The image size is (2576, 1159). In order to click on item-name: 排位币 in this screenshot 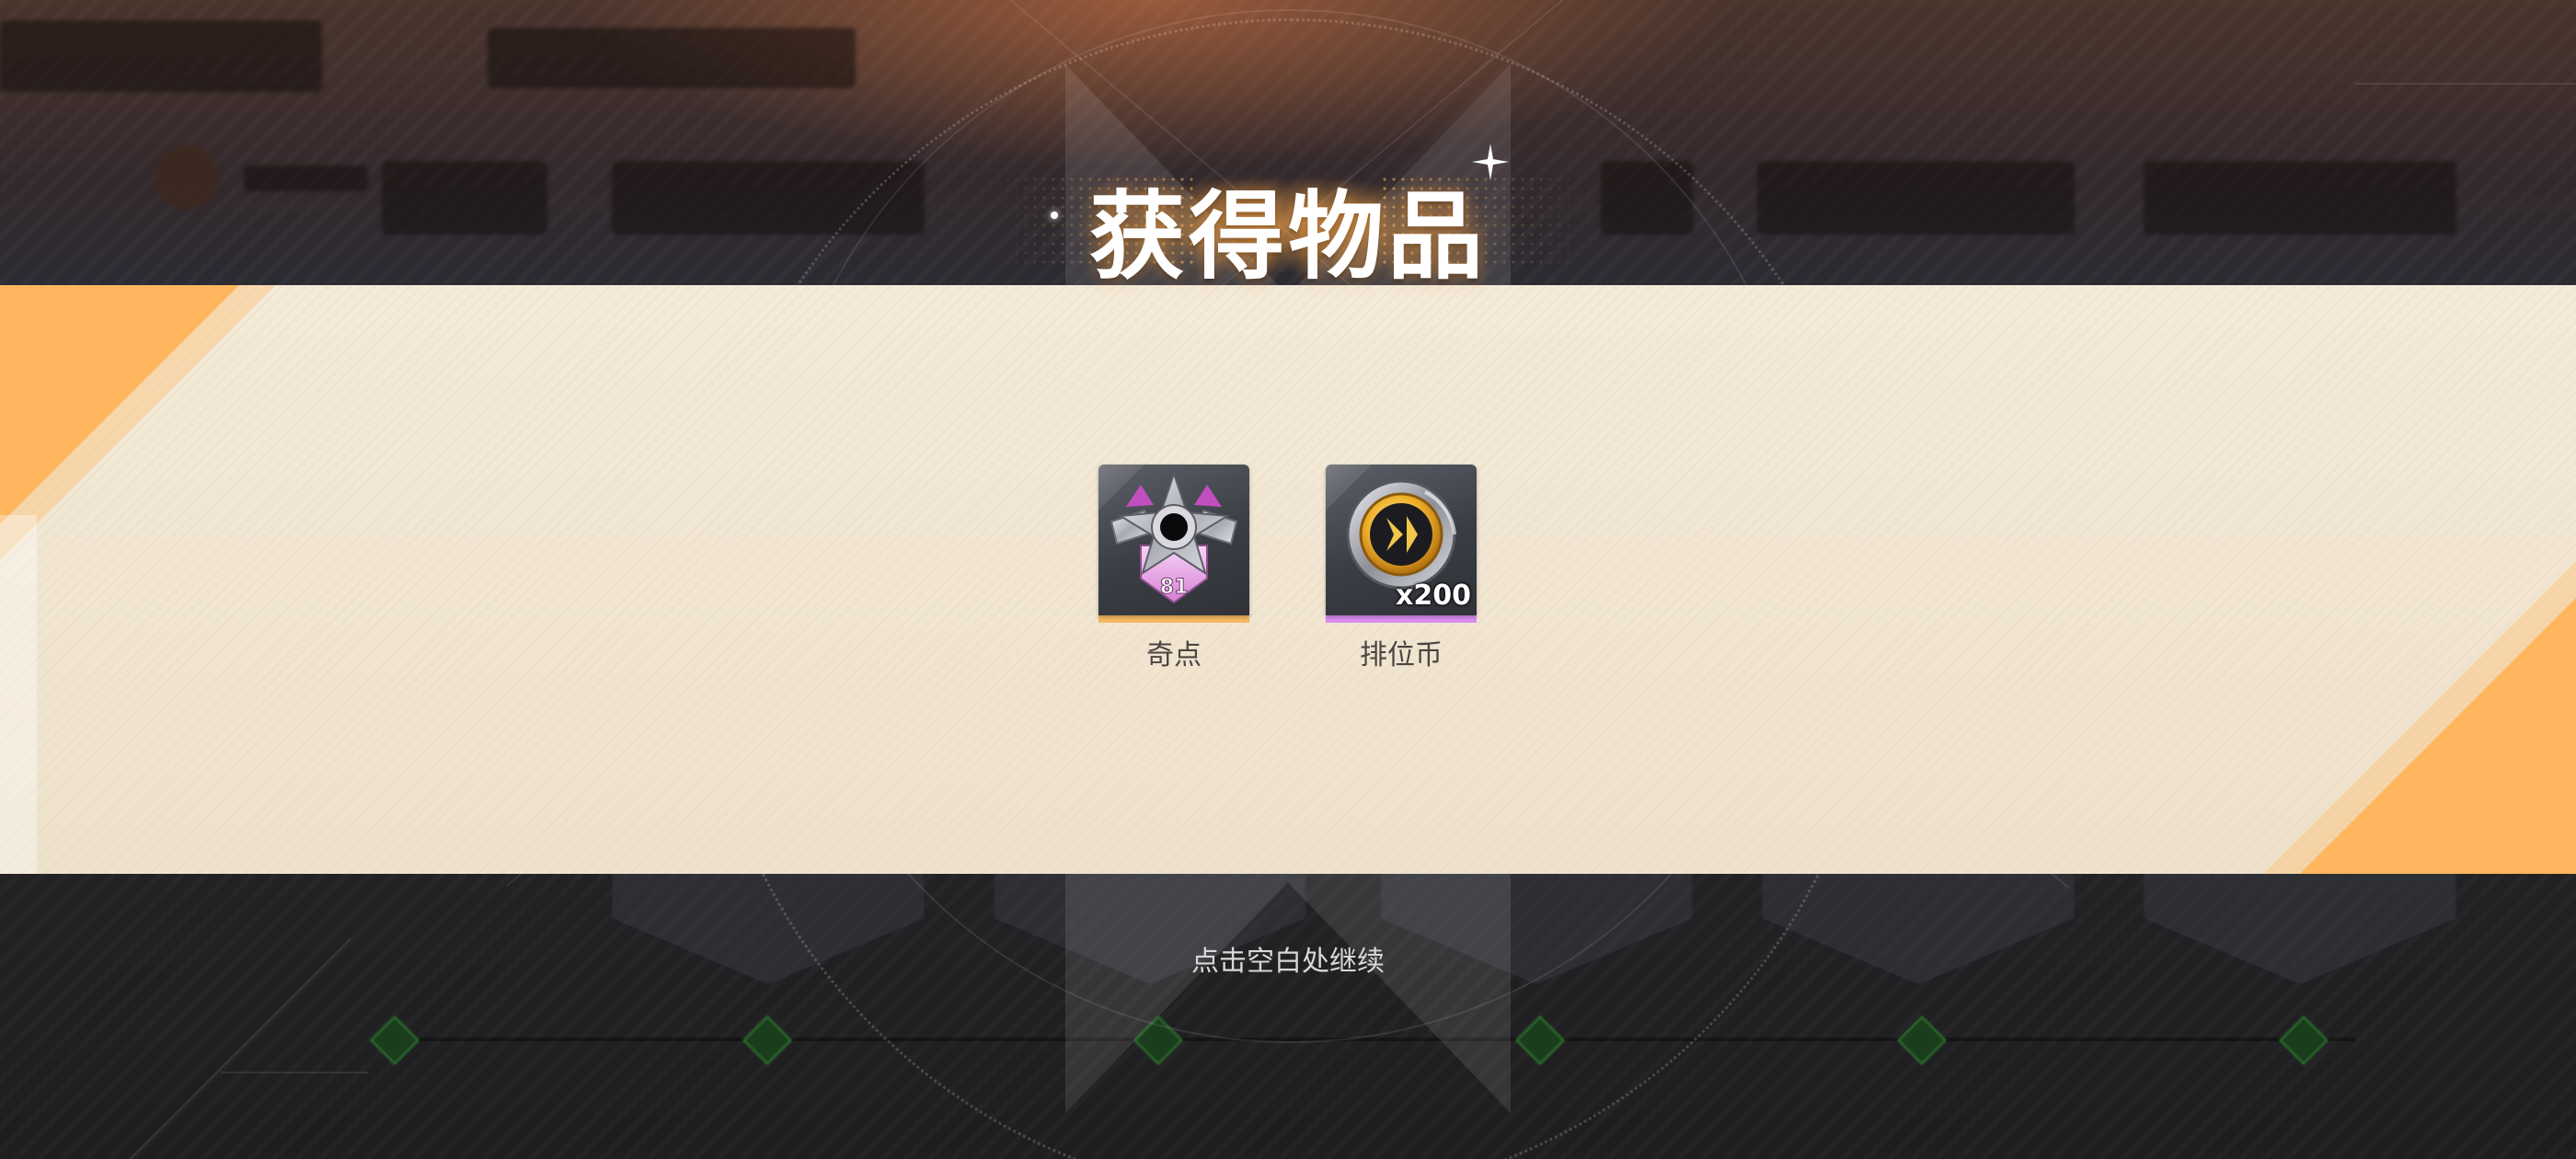, I will do `click(1401, 655)`.